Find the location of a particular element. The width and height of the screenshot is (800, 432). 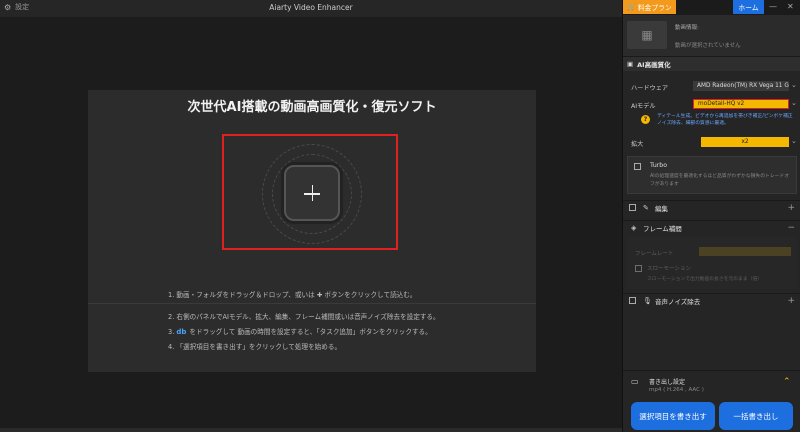

hardware-label: ハードウェア is located at coordinates (650, 88).